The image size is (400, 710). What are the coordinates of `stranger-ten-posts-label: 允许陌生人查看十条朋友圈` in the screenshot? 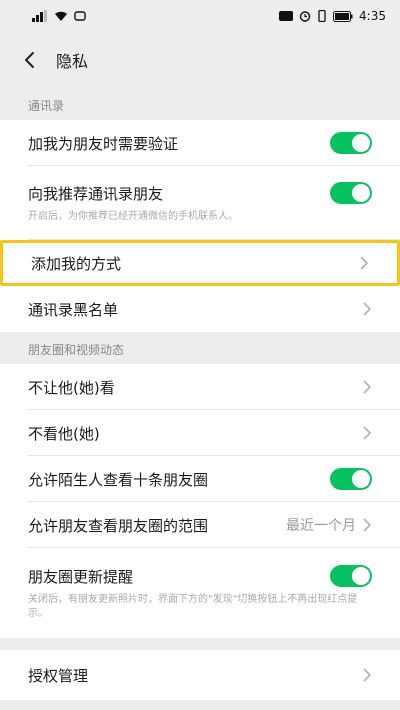 It's located at (118, 479).